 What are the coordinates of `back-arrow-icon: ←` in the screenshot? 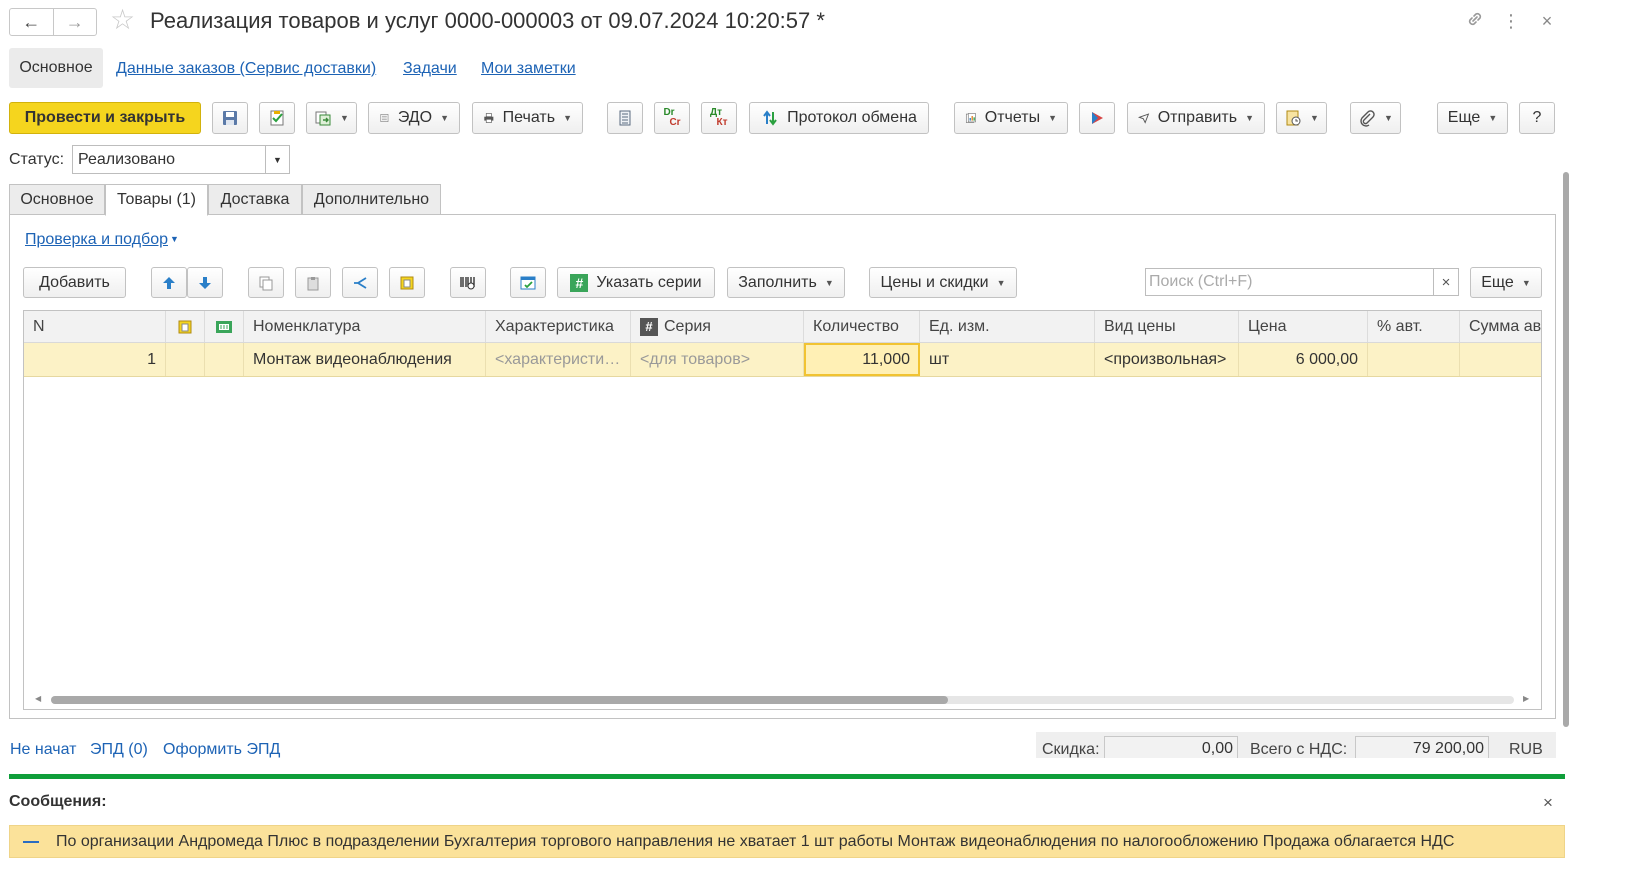 It's located at (31, 22).